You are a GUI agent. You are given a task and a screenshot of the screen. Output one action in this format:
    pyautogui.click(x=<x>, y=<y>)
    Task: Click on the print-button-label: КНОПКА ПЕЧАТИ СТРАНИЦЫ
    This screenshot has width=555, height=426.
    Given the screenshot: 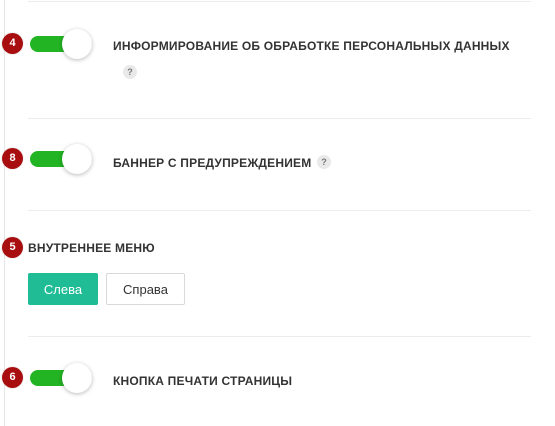 What is the action you would take?
    pyautogui.click(x=203, y=381)
    